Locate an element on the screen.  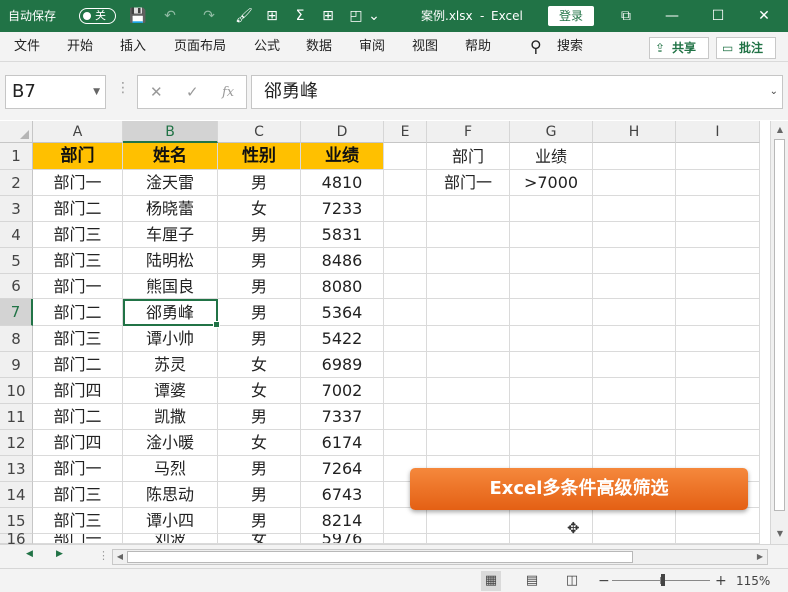
cell-d4: 5831 is located at coordinates (342, 235).